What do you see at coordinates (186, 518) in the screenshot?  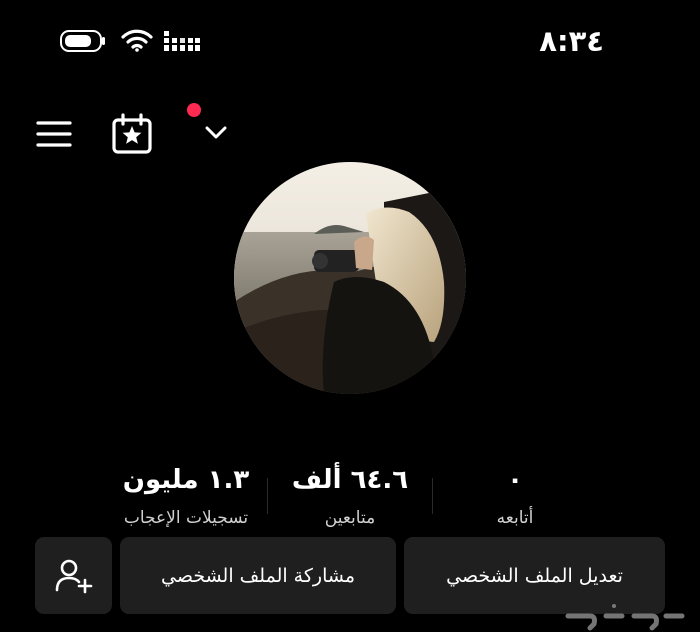 I see `likes-label: تسجيلات الإعجاب` at bounding box center [186, 518].